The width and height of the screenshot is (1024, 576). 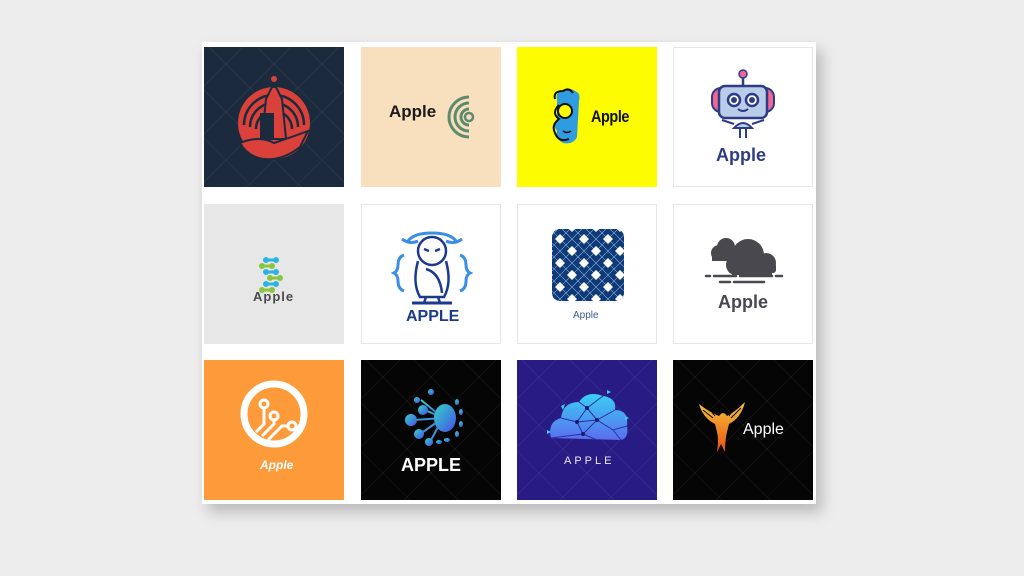 I want to click on logo-tile-dna-strand: Apple, so click(x=274, y=274).